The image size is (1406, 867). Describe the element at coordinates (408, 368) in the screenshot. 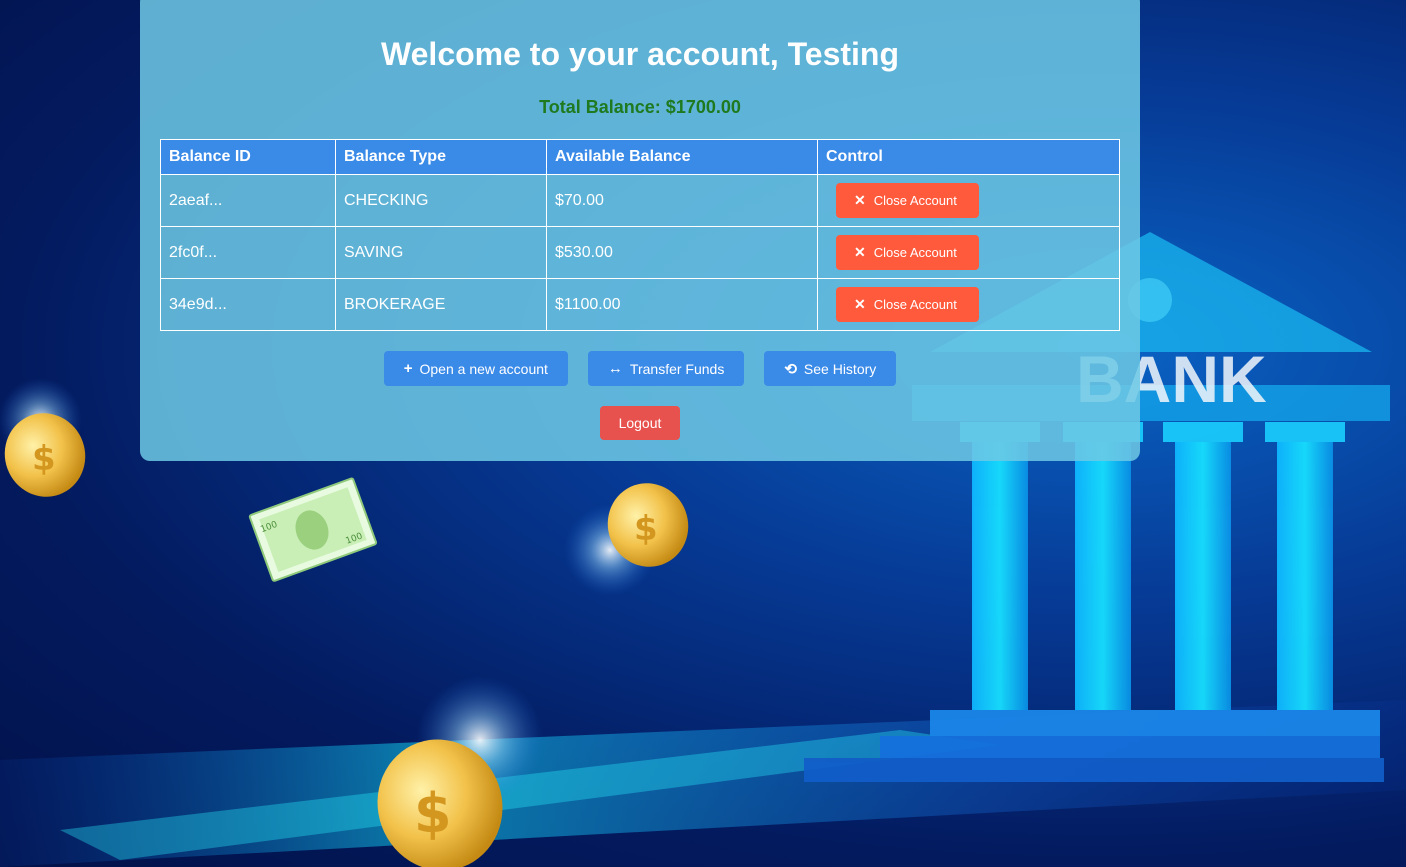

I see `plus-icon: +` at that location.